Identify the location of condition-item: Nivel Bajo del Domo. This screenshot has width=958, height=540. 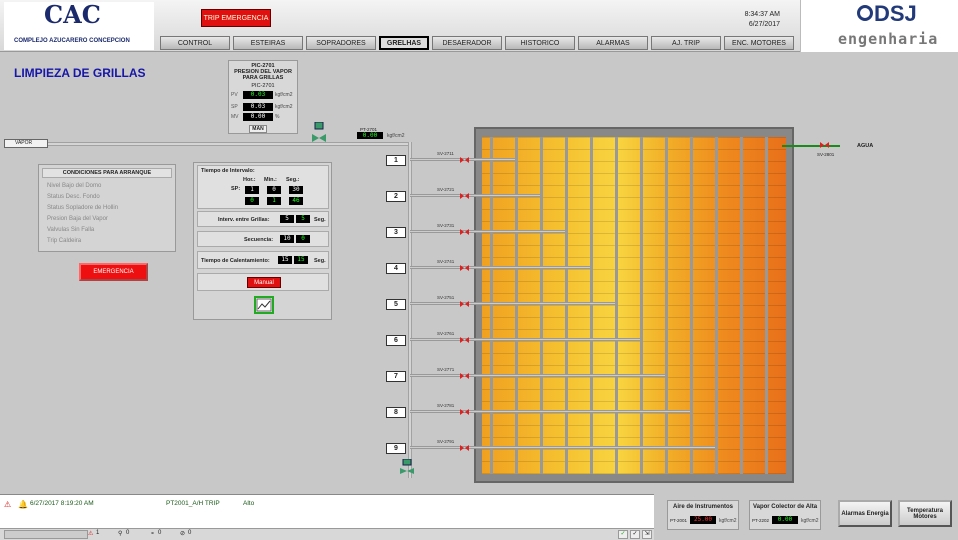
(74, 186).